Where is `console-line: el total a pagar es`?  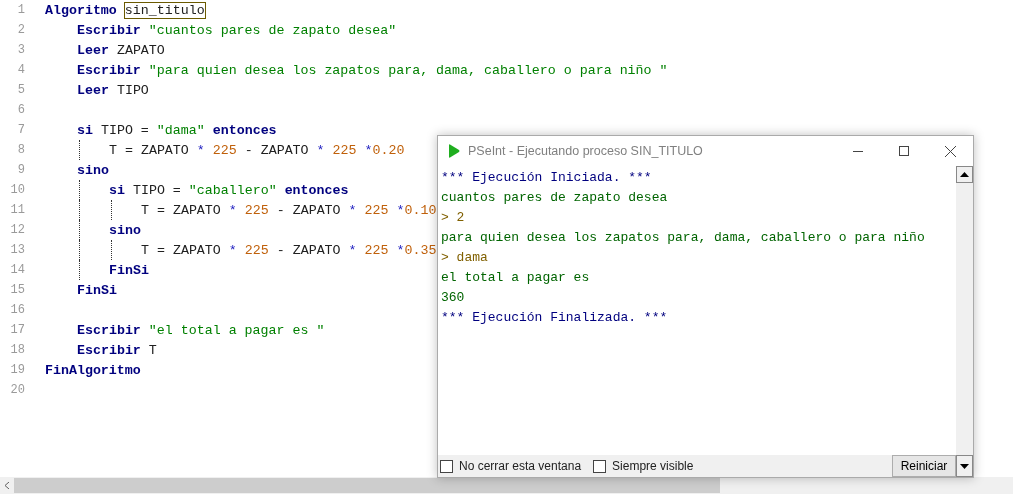
console-line: el total a pagar es is located at coordinates (516, 278).